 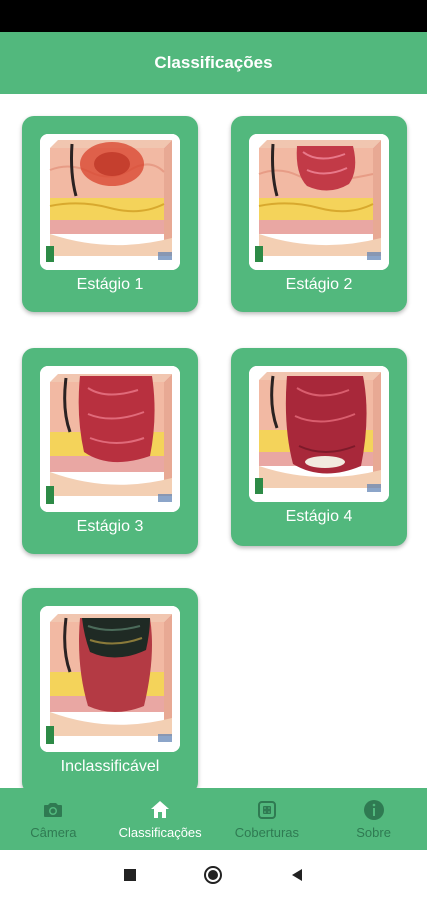 I want to click on stage-3-illustration, so click(x=110, y=439).